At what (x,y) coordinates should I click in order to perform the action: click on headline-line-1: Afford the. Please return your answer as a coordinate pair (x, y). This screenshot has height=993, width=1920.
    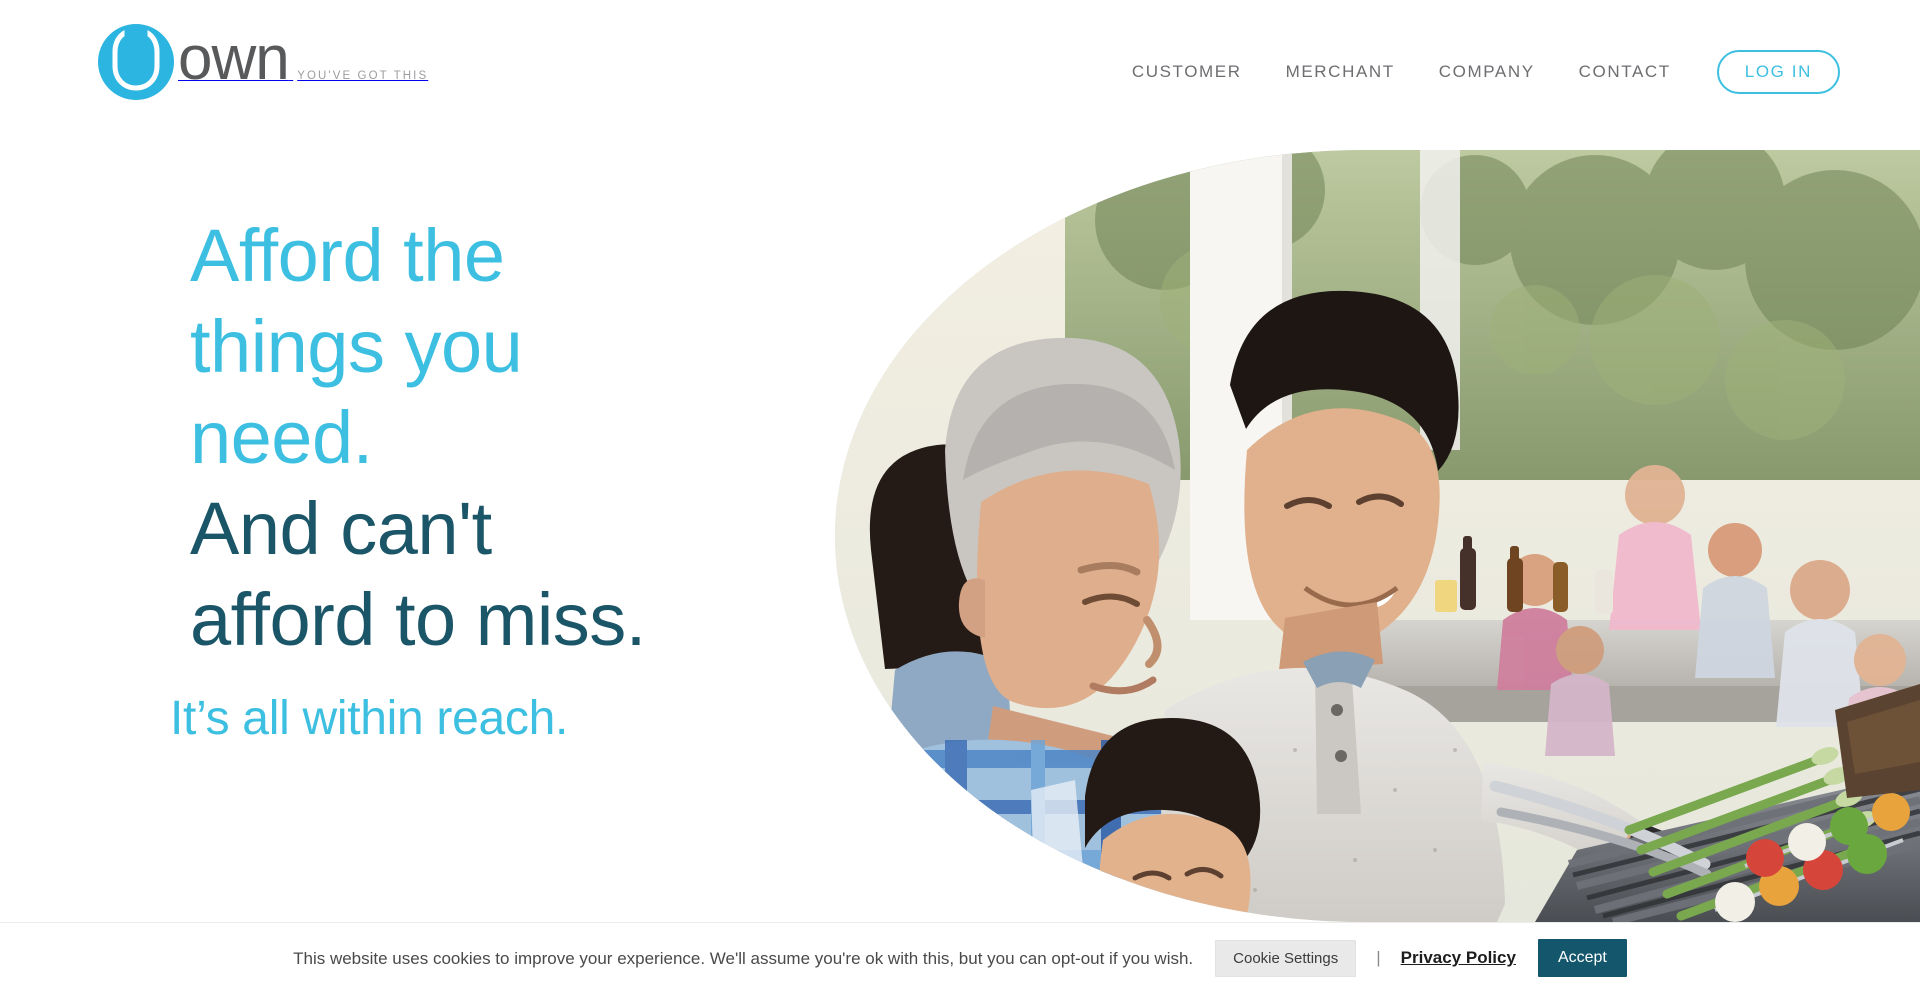
    Looking at the image, I should click on (347, 255).